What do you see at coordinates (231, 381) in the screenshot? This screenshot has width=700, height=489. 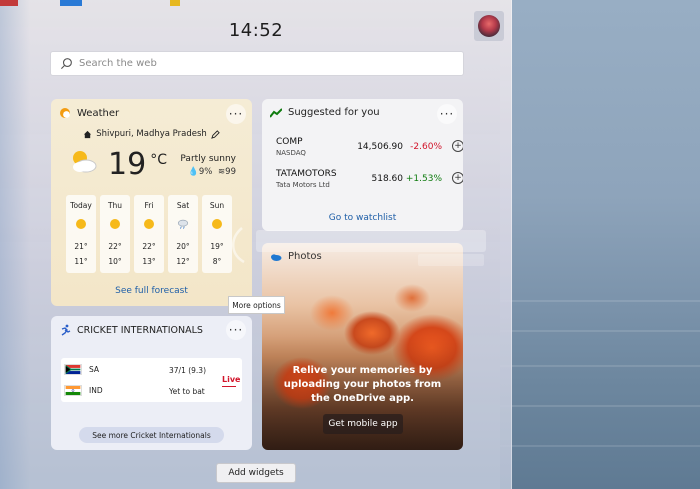 I see `live-badge: Live` at bounding box center [231, 381].